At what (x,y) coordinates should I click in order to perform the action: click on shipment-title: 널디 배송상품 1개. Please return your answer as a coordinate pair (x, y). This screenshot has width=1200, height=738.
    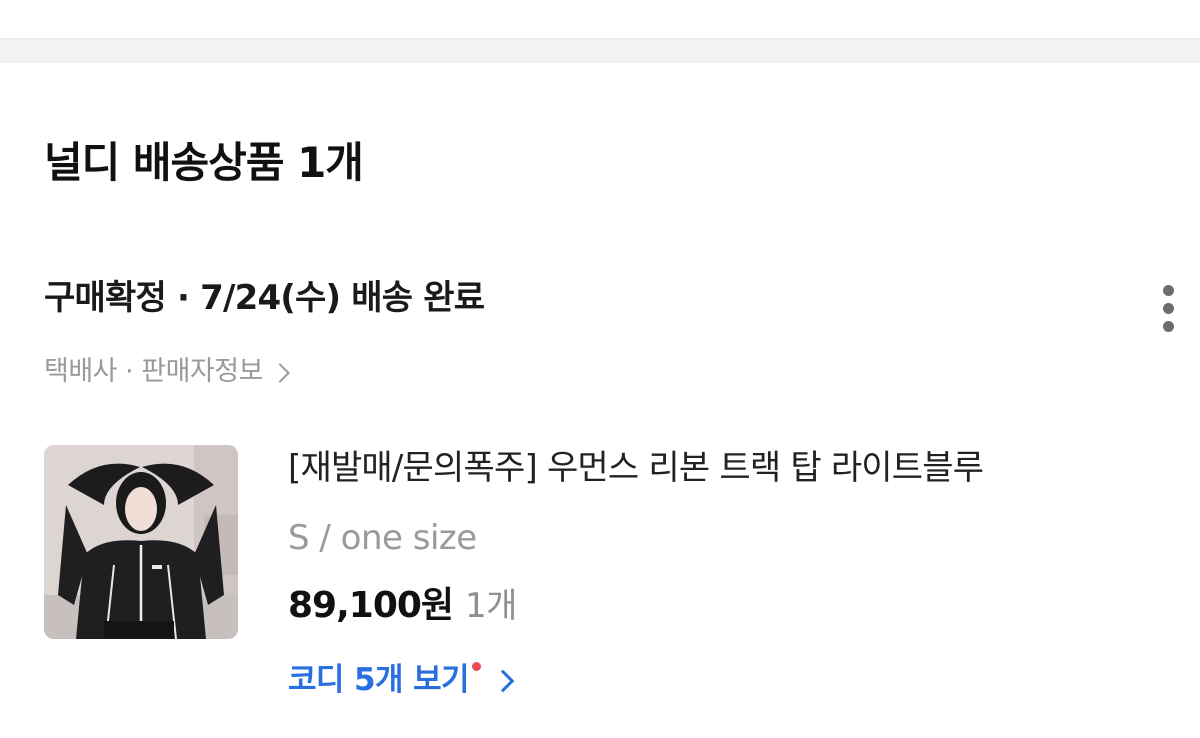
    Looking at the image, I should click on (204, 162).